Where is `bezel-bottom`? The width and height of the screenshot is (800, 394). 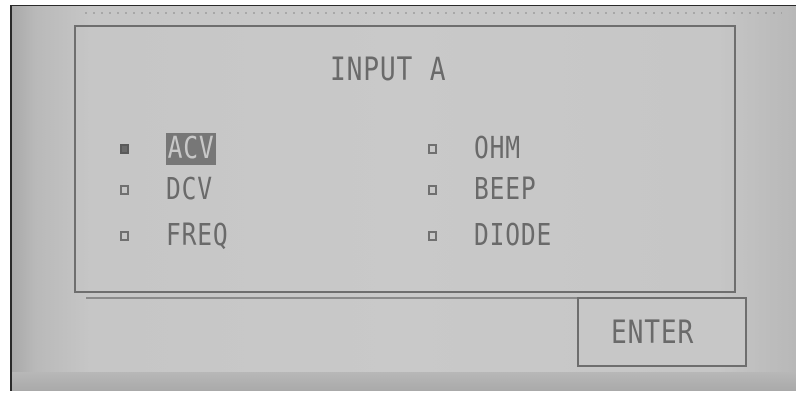 bezel-bottom is located at coordinates (404, 381).